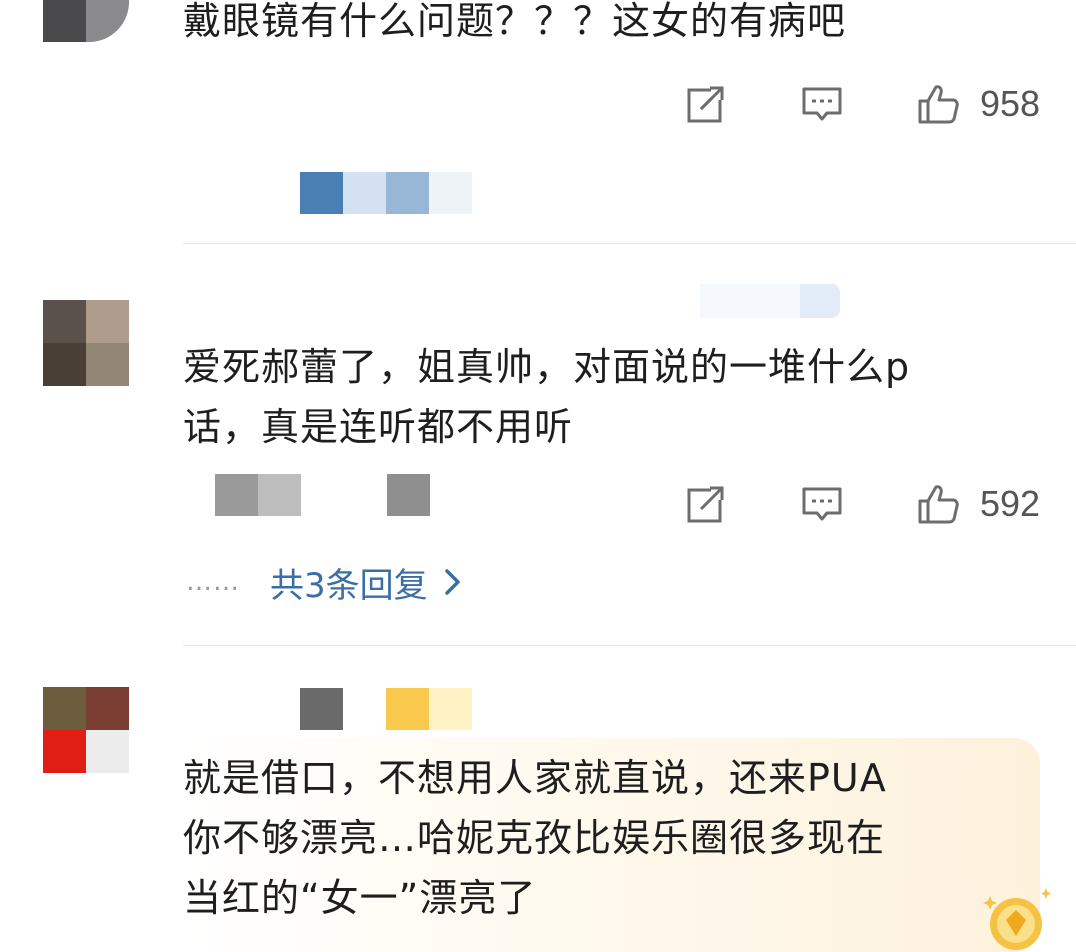 This screenshot has height=952, width=1076. I want to click on comment-text-line: 话，真是连听都不用听, so click(378, 427).